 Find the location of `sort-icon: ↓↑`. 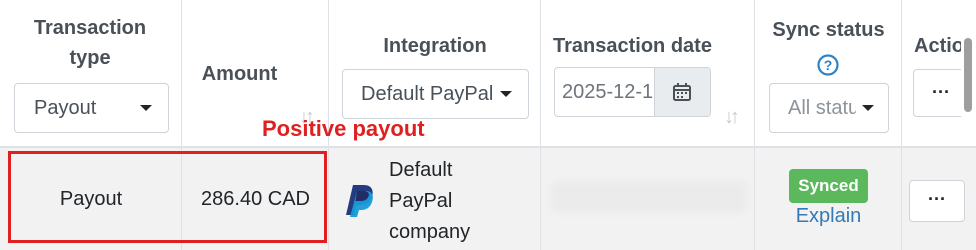

sort-icon: ↓↑ is located at coordinates (732, 117).